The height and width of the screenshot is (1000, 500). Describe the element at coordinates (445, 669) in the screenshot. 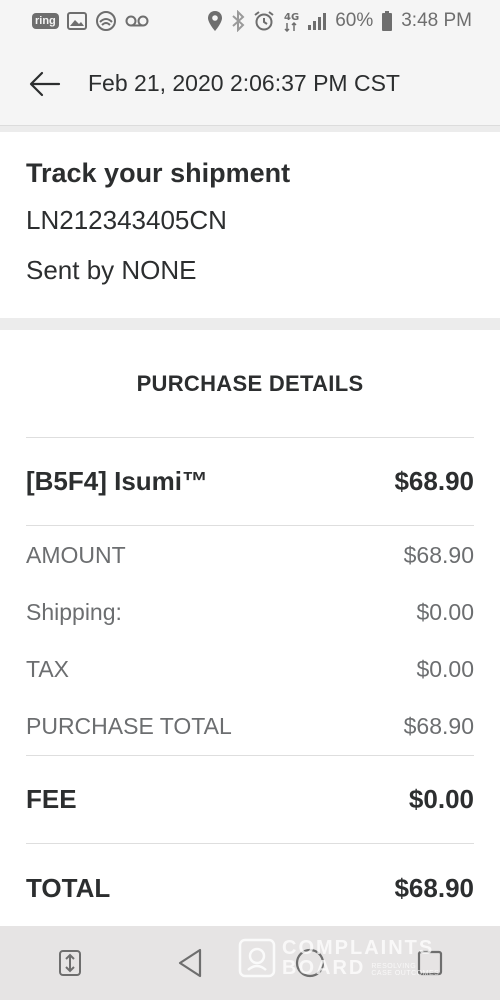

I see `tax-value: $0.00` at that location.